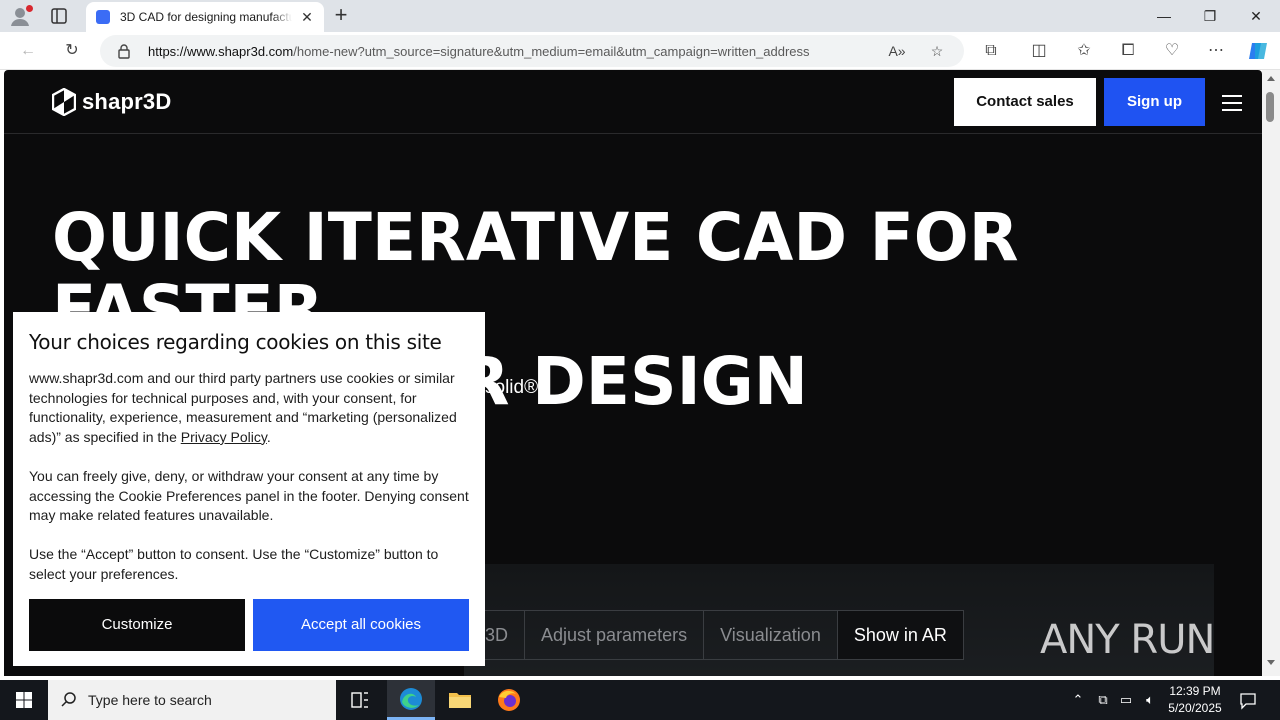 This screenshot has height=720, width=1280. What do you see at coordinates (1195, 691) in the screenshot?
I see `clock-time: 12:39 PM` at bounding box center [1195, 691].